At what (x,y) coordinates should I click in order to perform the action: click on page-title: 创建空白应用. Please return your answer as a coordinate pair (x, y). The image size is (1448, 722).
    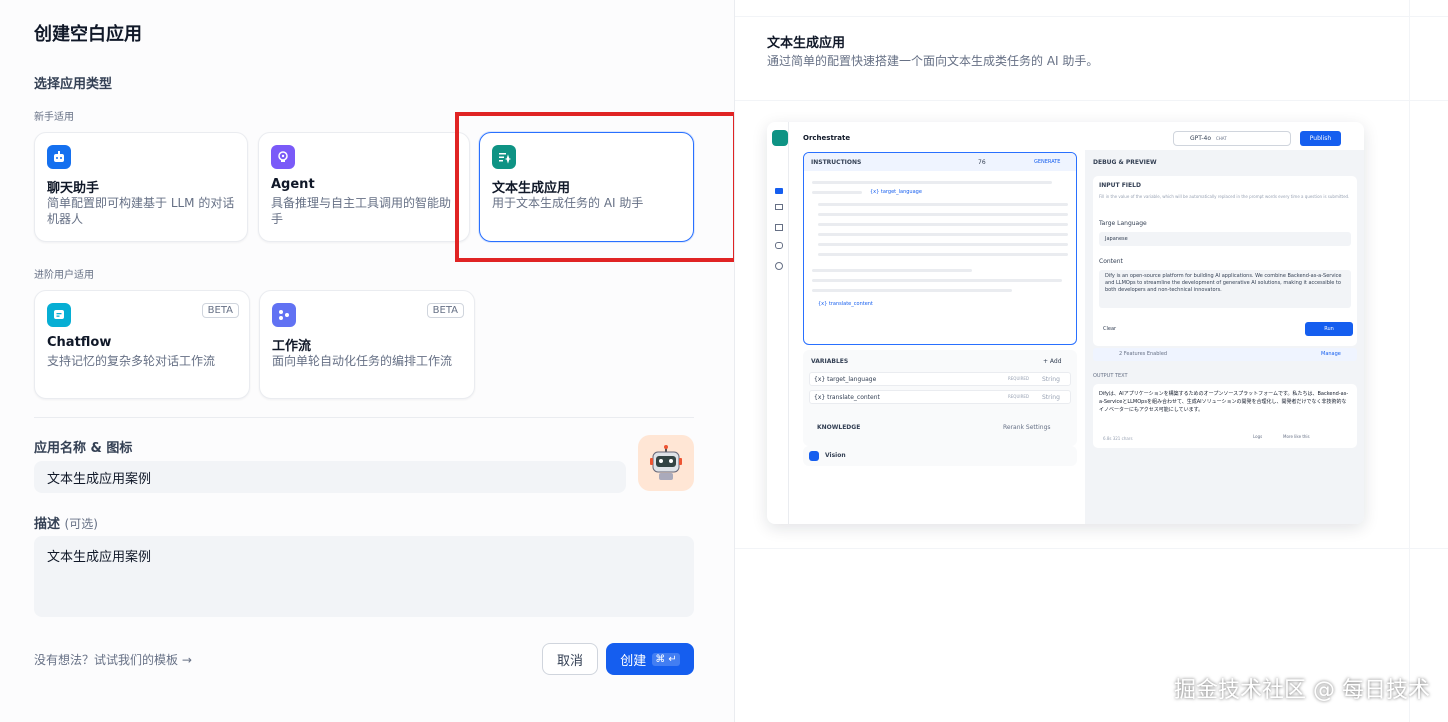
    Looking at the image, I should click on (88, 34).